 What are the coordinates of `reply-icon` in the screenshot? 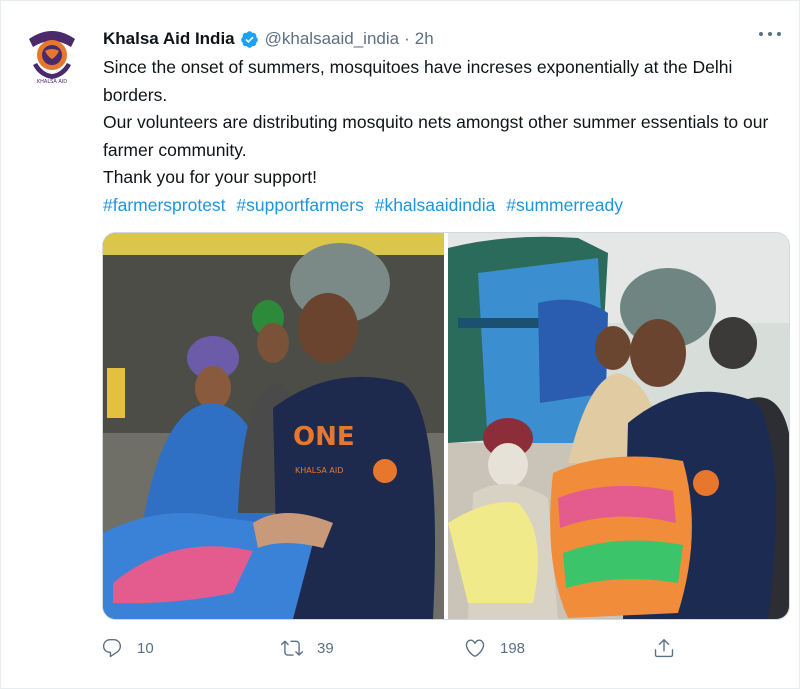 It's located at (112, 648).